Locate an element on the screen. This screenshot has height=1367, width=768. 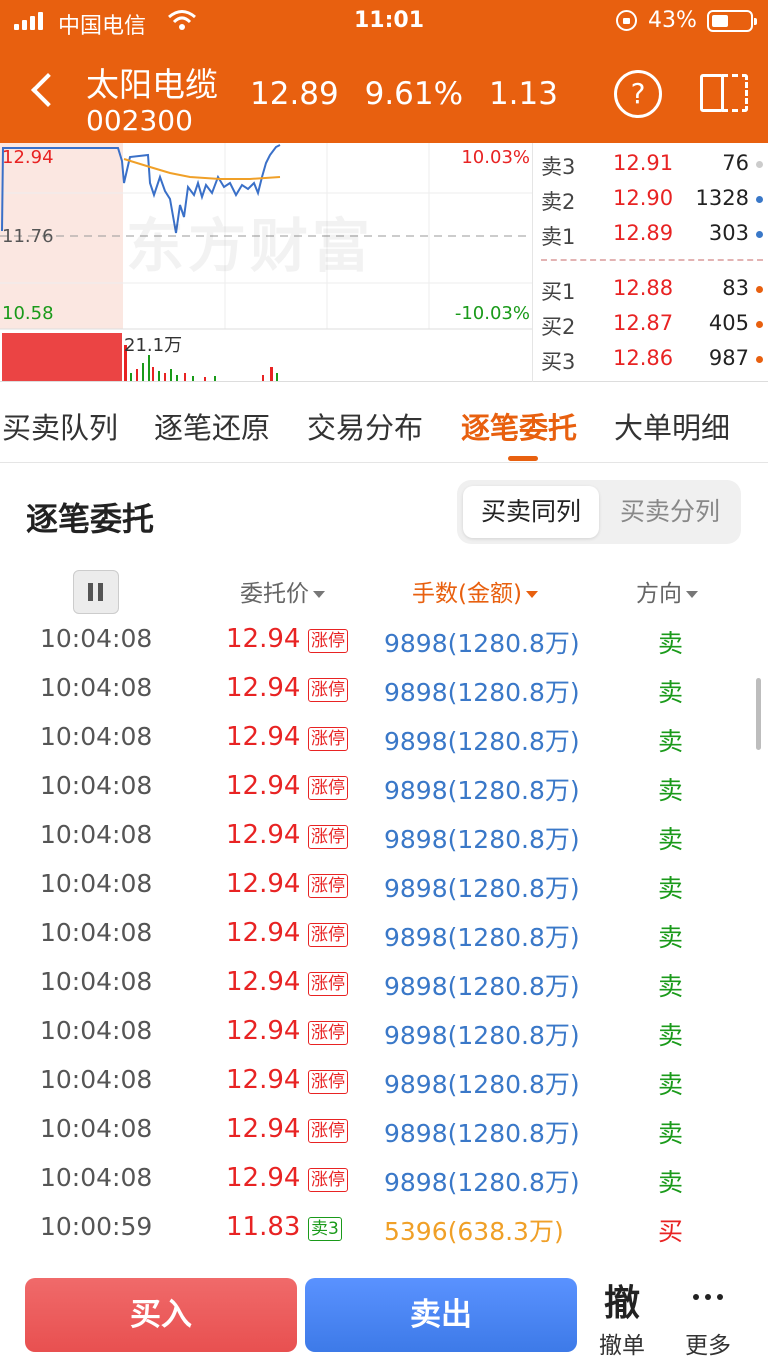
bid-row: 买1 12.88 83 is located at coordinates (650, 288).